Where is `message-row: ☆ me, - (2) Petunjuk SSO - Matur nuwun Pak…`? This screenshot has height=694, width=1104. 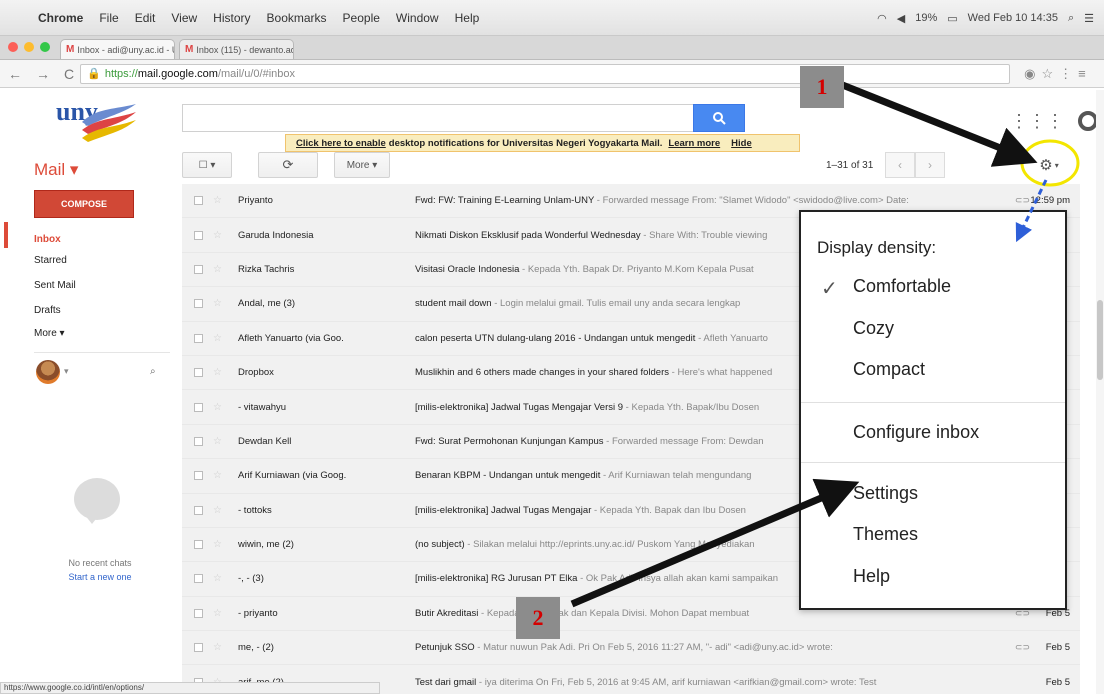
message-row: ☆ me, - (2) Petunjuk SSO - Matur nuwun Pak… is located at coordinates (631, 648).